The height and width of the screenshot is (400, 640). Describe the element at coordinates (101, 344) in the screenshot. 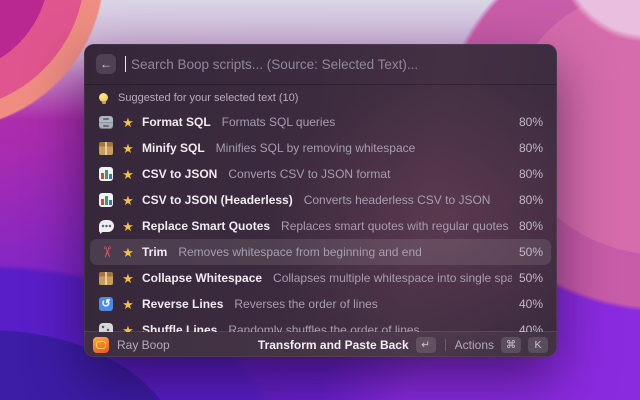

I see `boop-app-icon` at that location.